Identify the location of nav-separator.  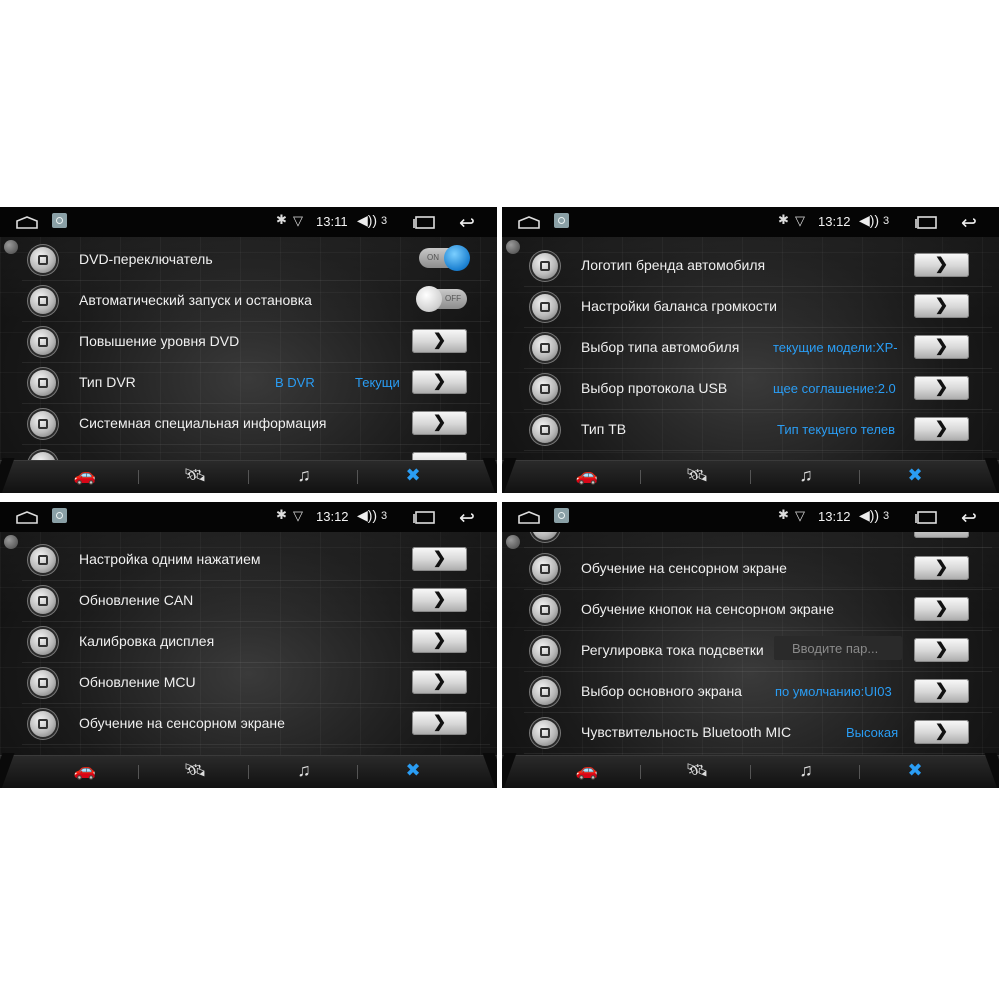
(248, 477).